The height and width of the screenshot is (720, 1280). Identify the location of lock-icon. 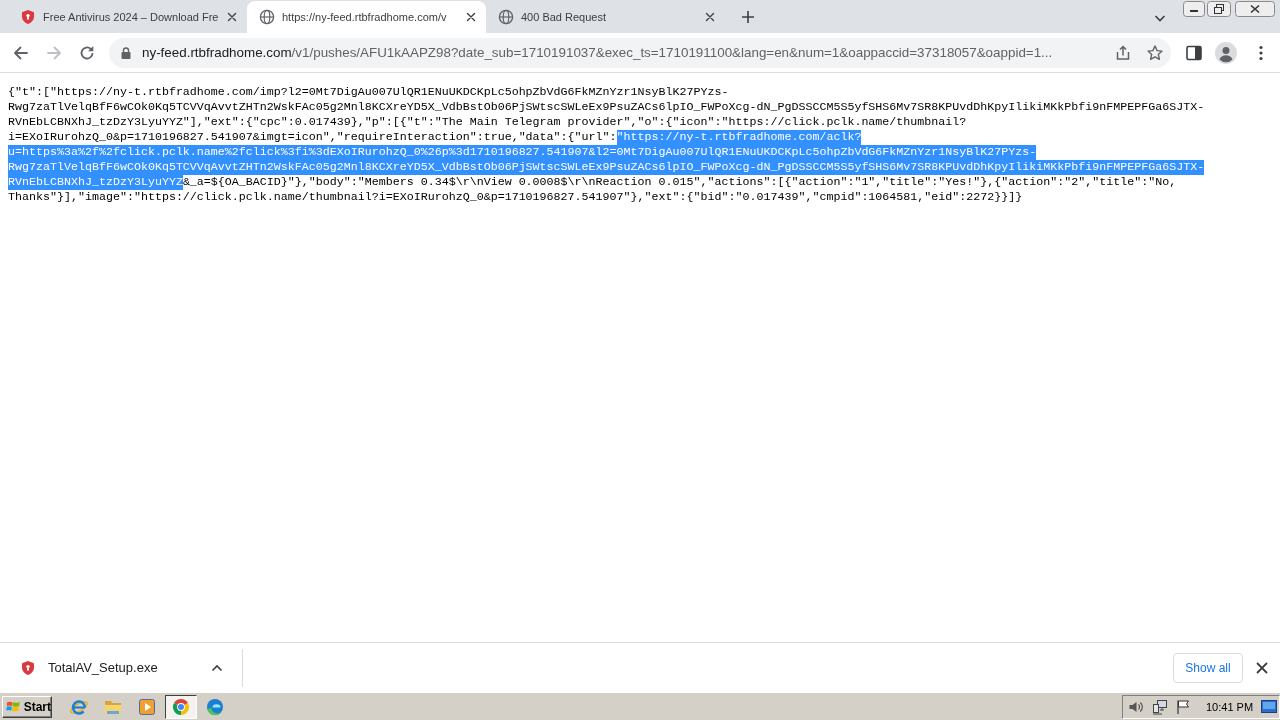
(126, 52).